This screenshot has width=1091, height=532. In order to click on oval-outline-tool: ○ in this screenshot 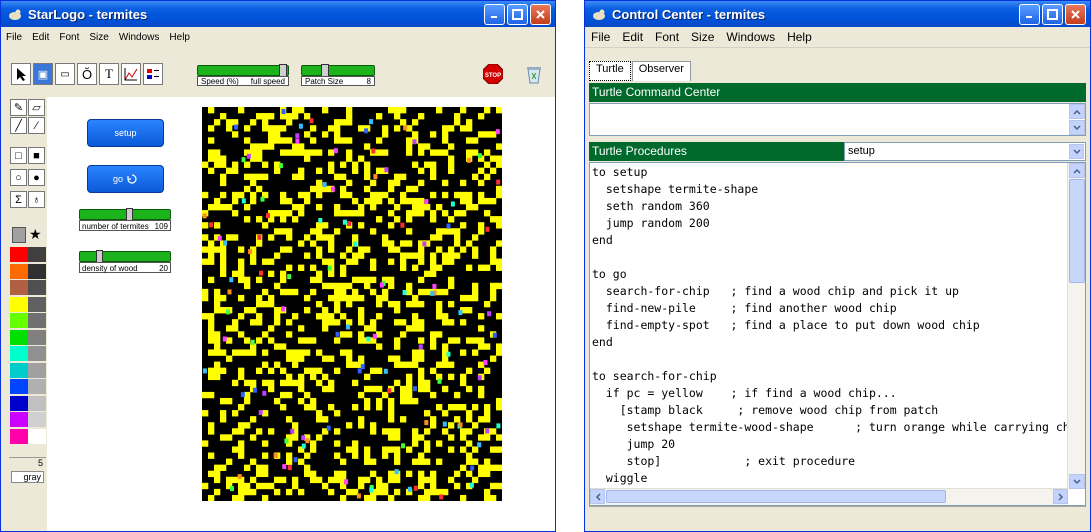, I will do `click(18, 177)`.